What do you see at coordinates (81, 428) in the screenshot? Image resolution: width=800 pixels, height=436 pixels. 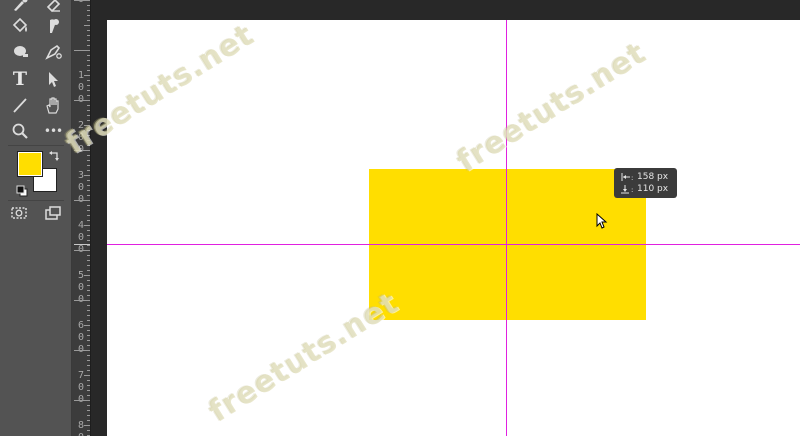 I see `ruler-label: 8 0` at bounding box center [81, 428].